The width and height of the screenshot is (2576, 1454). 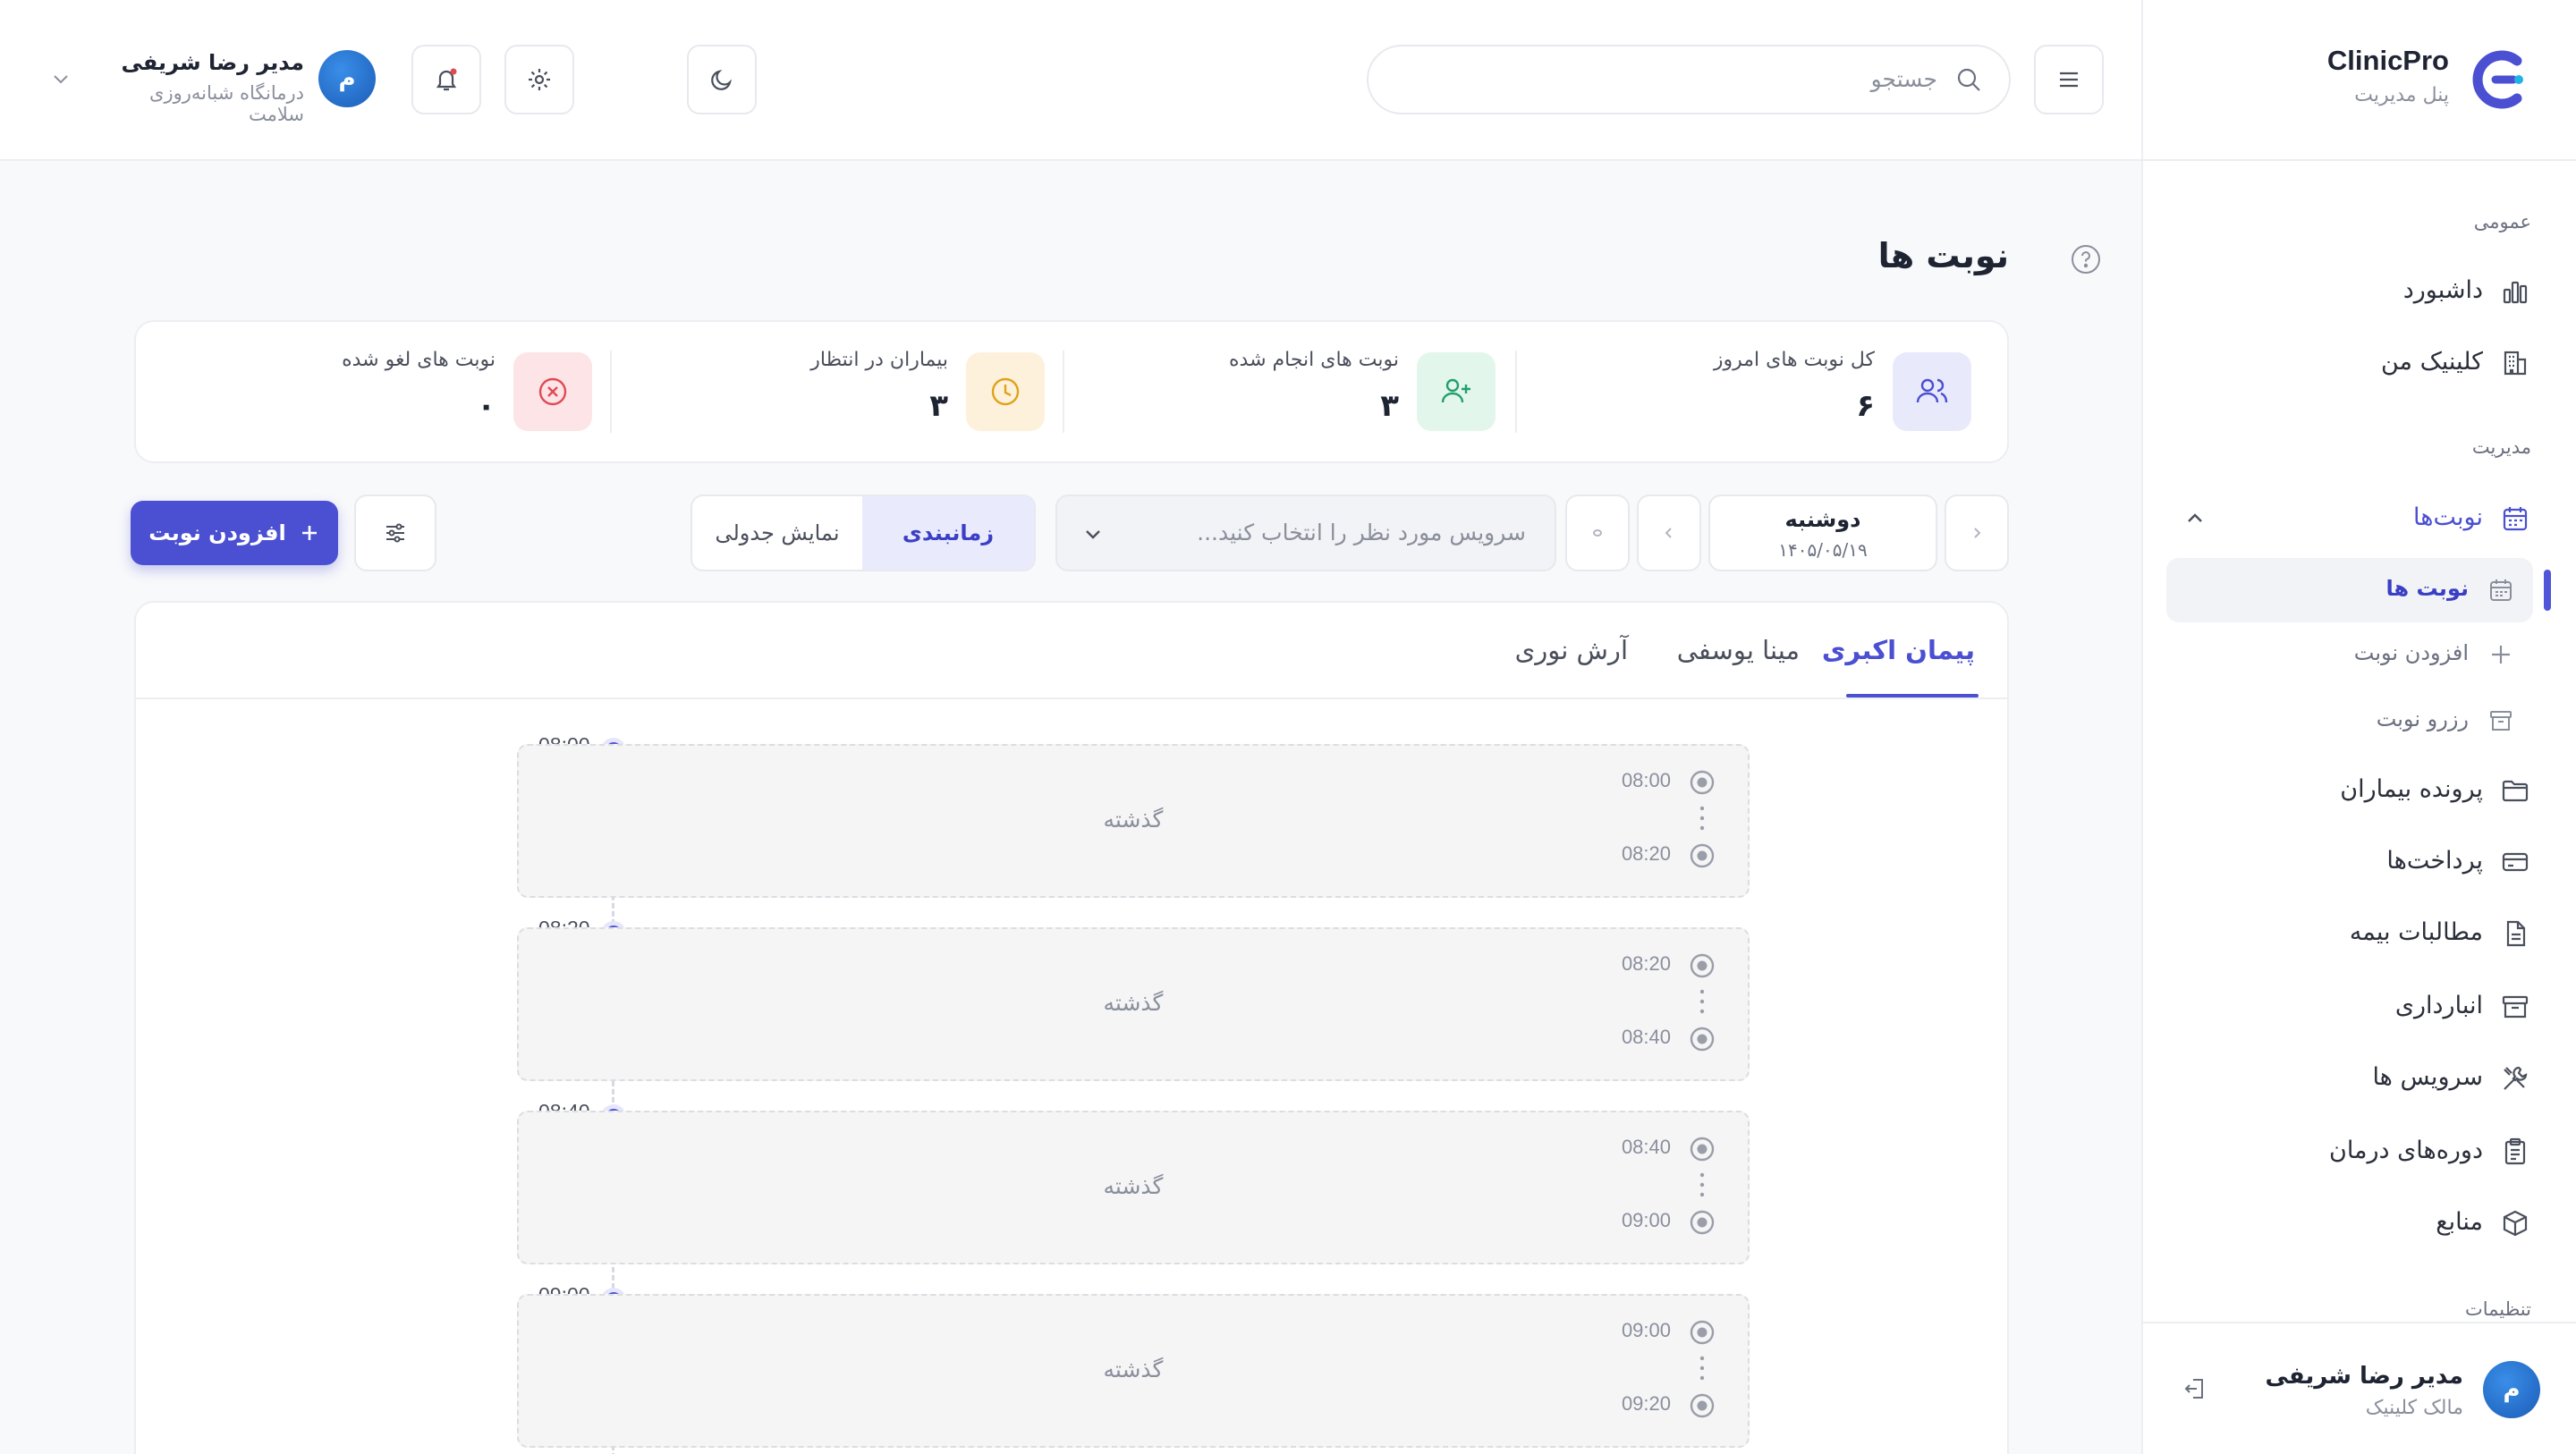 I want to click on brand-subtitle: پنل مدیریت, so click(x=2401, y=95).